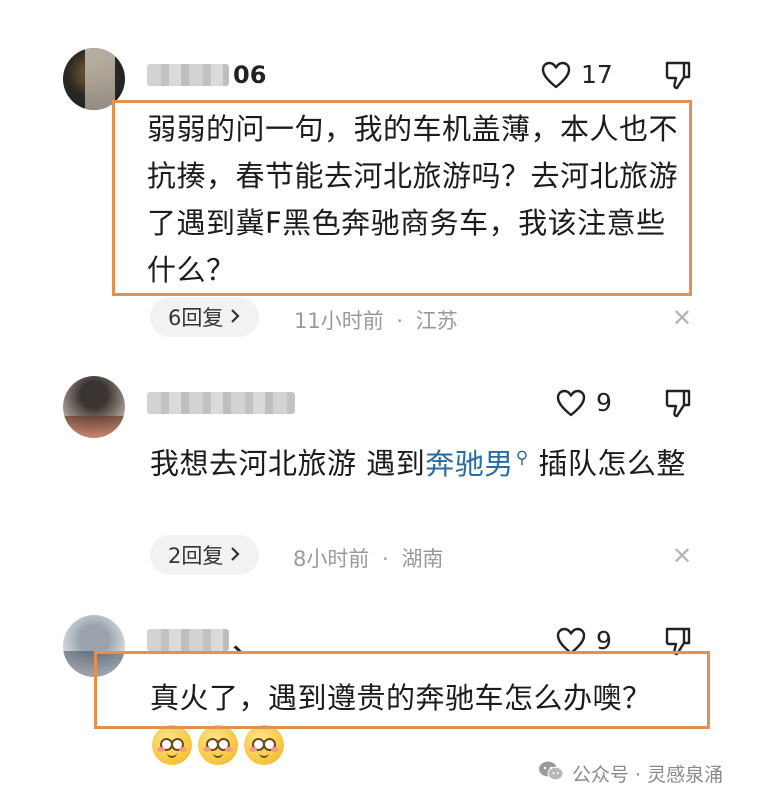  What do you see at coordinates (422, 559) in the screenshot?
I see `comment-location: 湖南` at bounding box center [422, 559].